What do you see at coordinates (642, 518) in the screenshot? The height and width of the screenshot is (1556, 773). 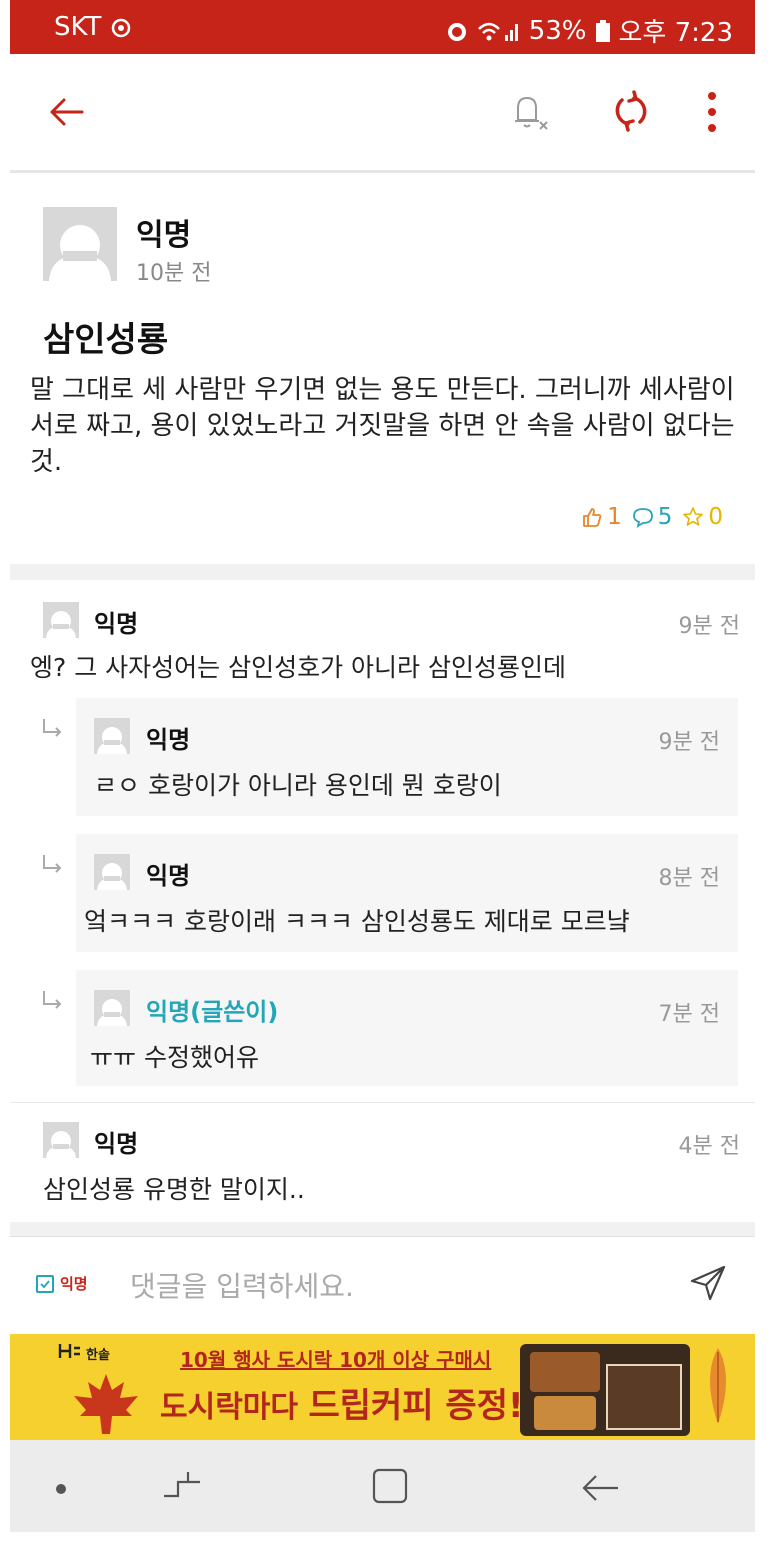 I see `comment-bubble-icon` at bounding box center [642, 518].